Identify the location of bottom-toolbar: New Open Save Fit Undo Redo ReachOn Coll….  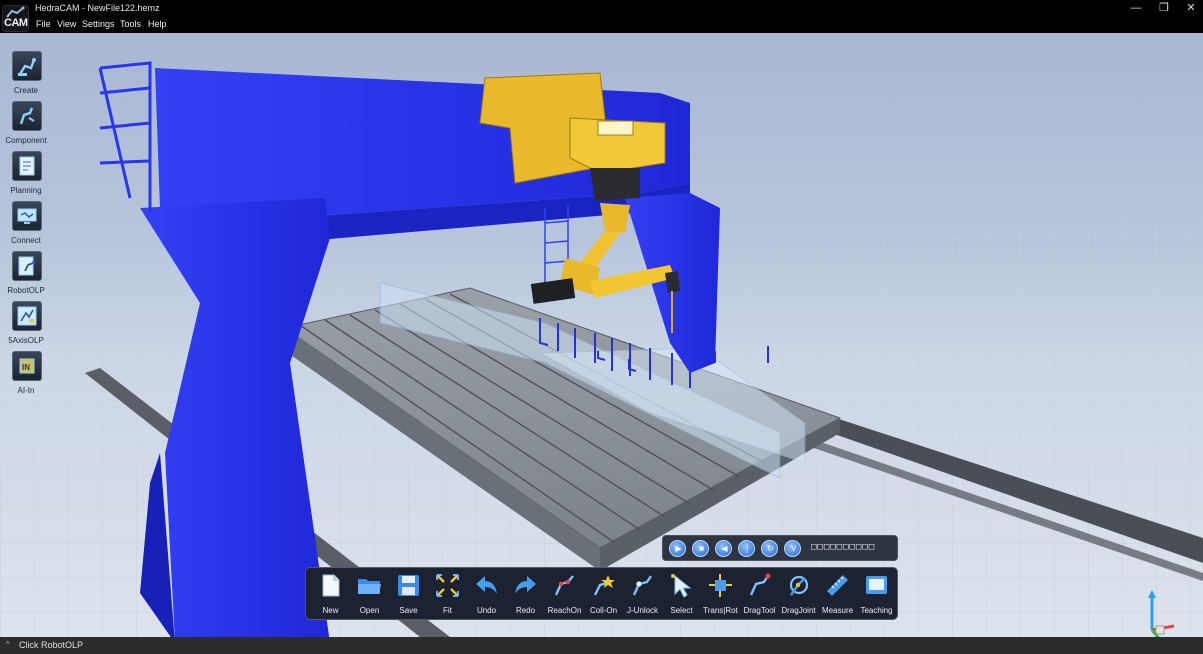
(601, 593).